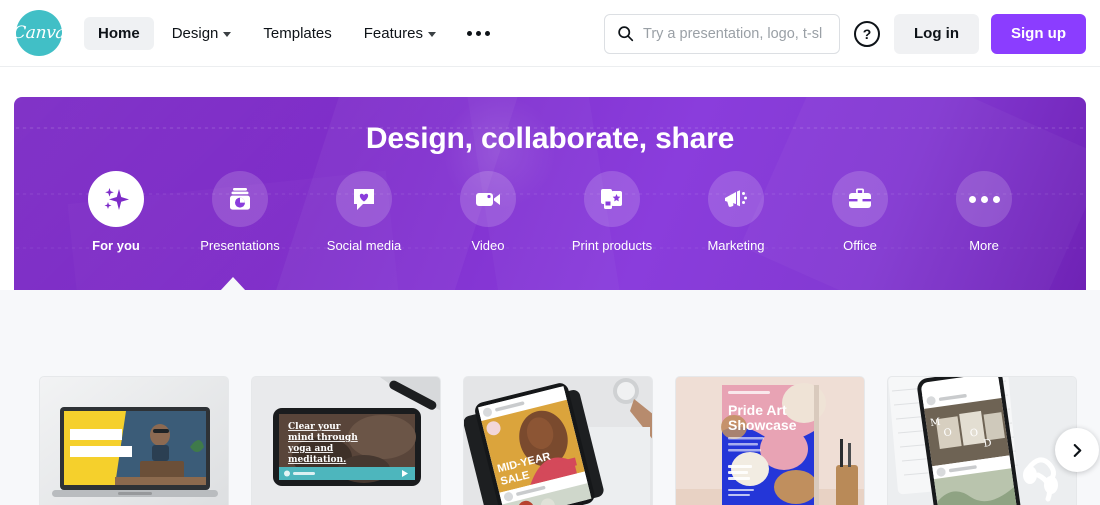 The height and width of the screenshot is (505, 1100). Describe the element at coordinates (233, 283) in the screenshot. I see `active-category-pointer` at that location.